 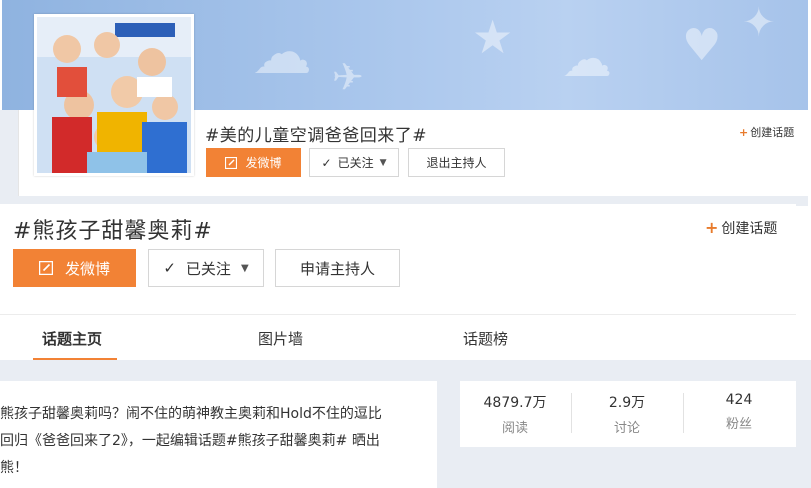 I want to click on previous-post-weibo-button: 发微博, so click(x=253, y=162).